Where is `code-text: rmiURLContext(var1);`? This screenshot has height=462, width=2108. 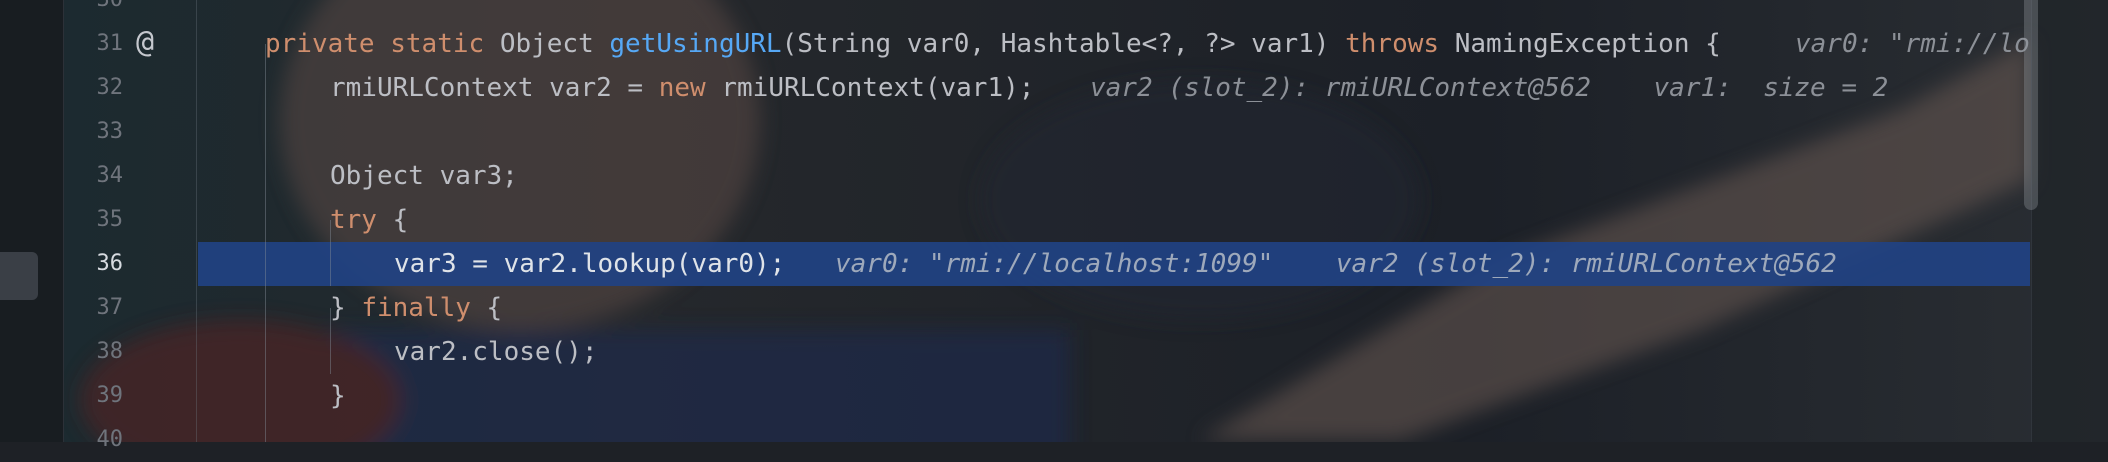
code-text: rmiURLContext(var1); is located at coordinates (870, 88).